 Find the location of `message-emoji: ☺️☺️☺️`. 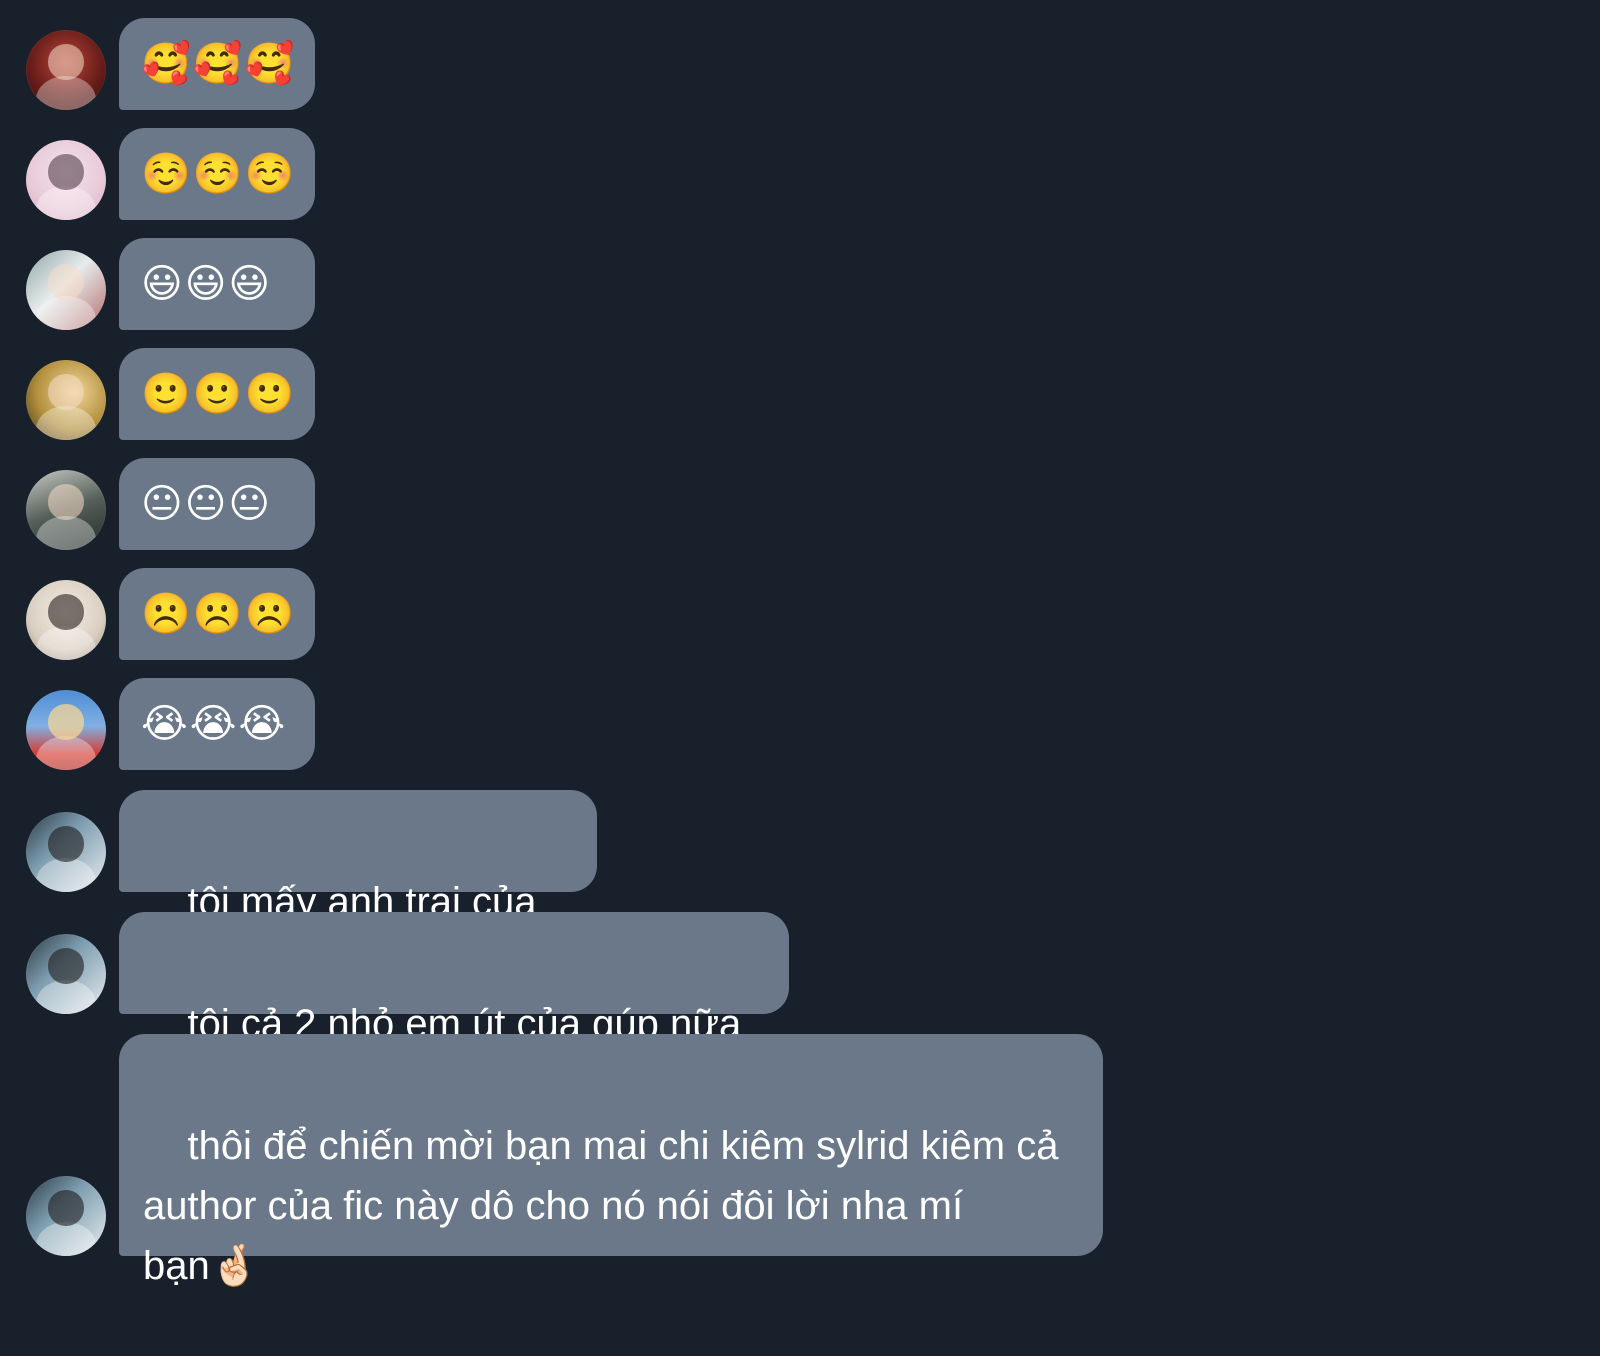

message-emoji: ☺️☺️☺️ is located at coordinates (219, 174).